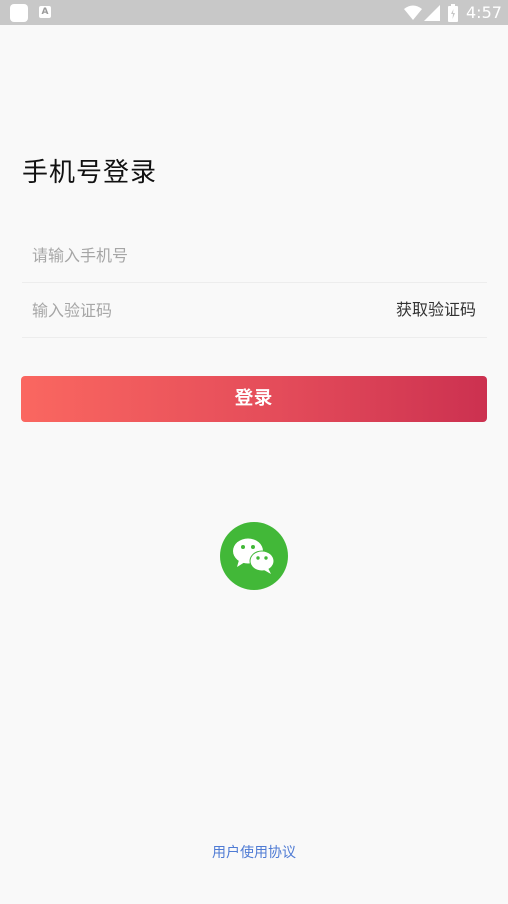 This screenshot has height=904, width=508. I want to click on wechat-icon, so click(254, 556).